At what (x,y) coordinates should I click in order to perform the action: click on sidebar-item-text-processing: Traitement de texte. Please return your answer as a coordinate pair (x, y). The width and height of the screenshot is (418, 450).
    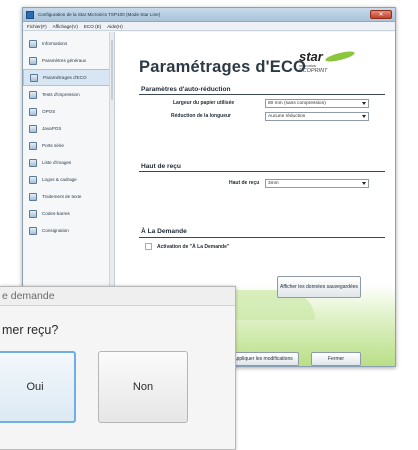
    Looking at the image, I should click on (68, 196).